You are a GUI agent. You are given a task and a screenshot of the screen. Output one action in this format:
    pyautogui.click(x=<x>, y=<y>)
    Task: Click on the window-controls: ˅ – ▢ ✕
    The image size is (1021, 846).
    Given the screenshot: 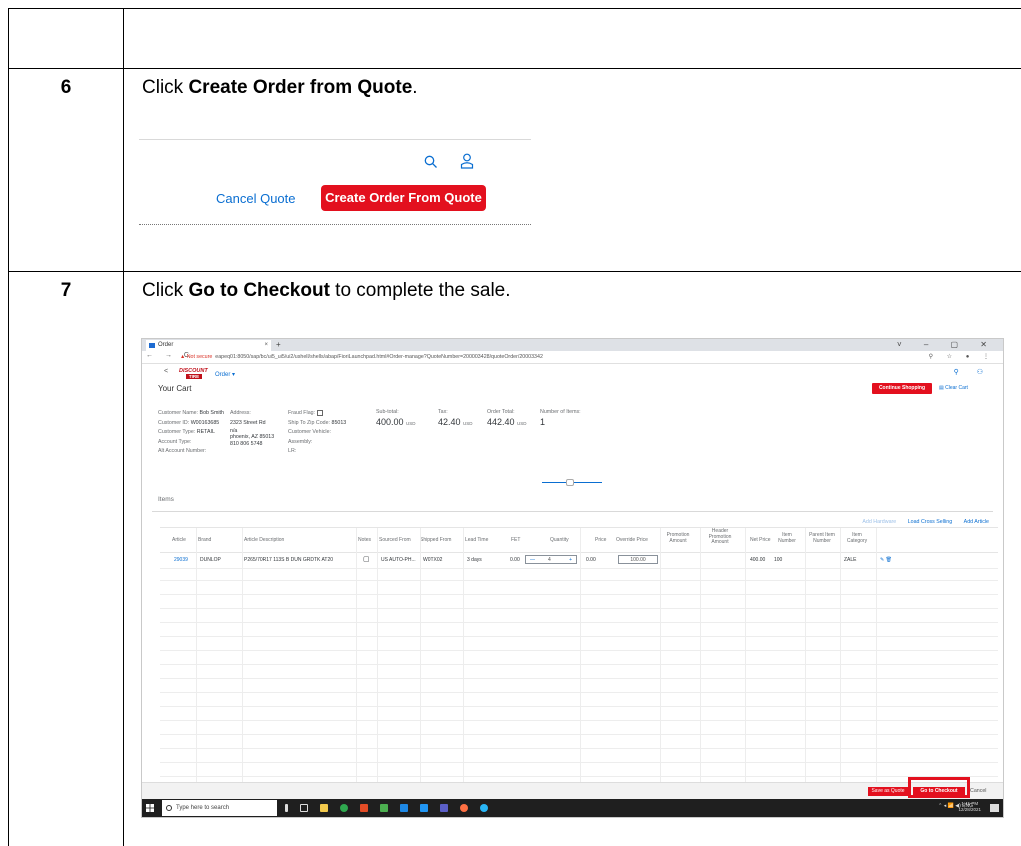 What is the action you would take?
    pyautogui.click(x=947, y=345)
    